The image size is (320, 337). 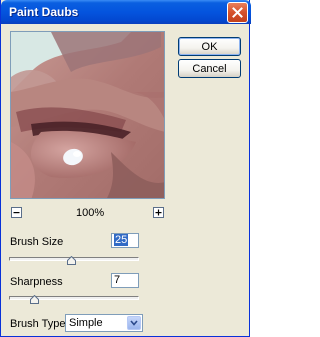 I want to click on brush-type-value: Simple, so click(x=86, y=323).